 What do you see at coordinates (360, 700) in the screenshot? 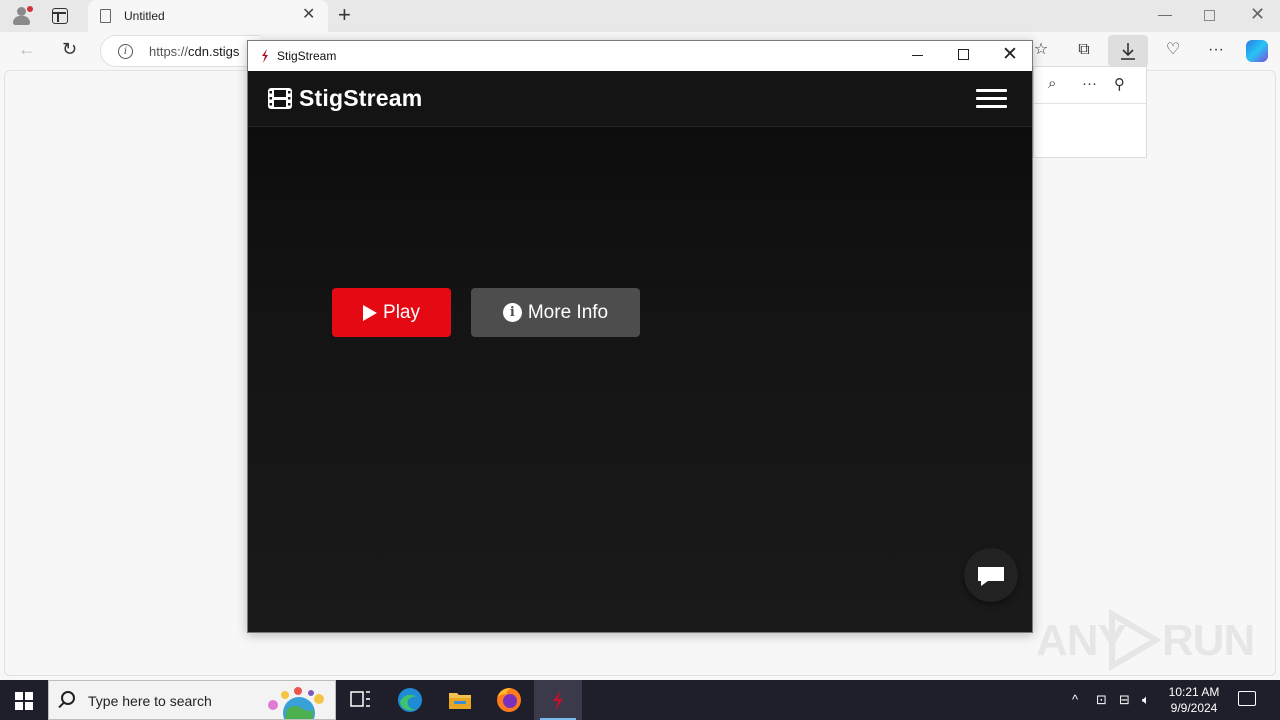
I see `task-view-icon` at bounding box center [360, 700].